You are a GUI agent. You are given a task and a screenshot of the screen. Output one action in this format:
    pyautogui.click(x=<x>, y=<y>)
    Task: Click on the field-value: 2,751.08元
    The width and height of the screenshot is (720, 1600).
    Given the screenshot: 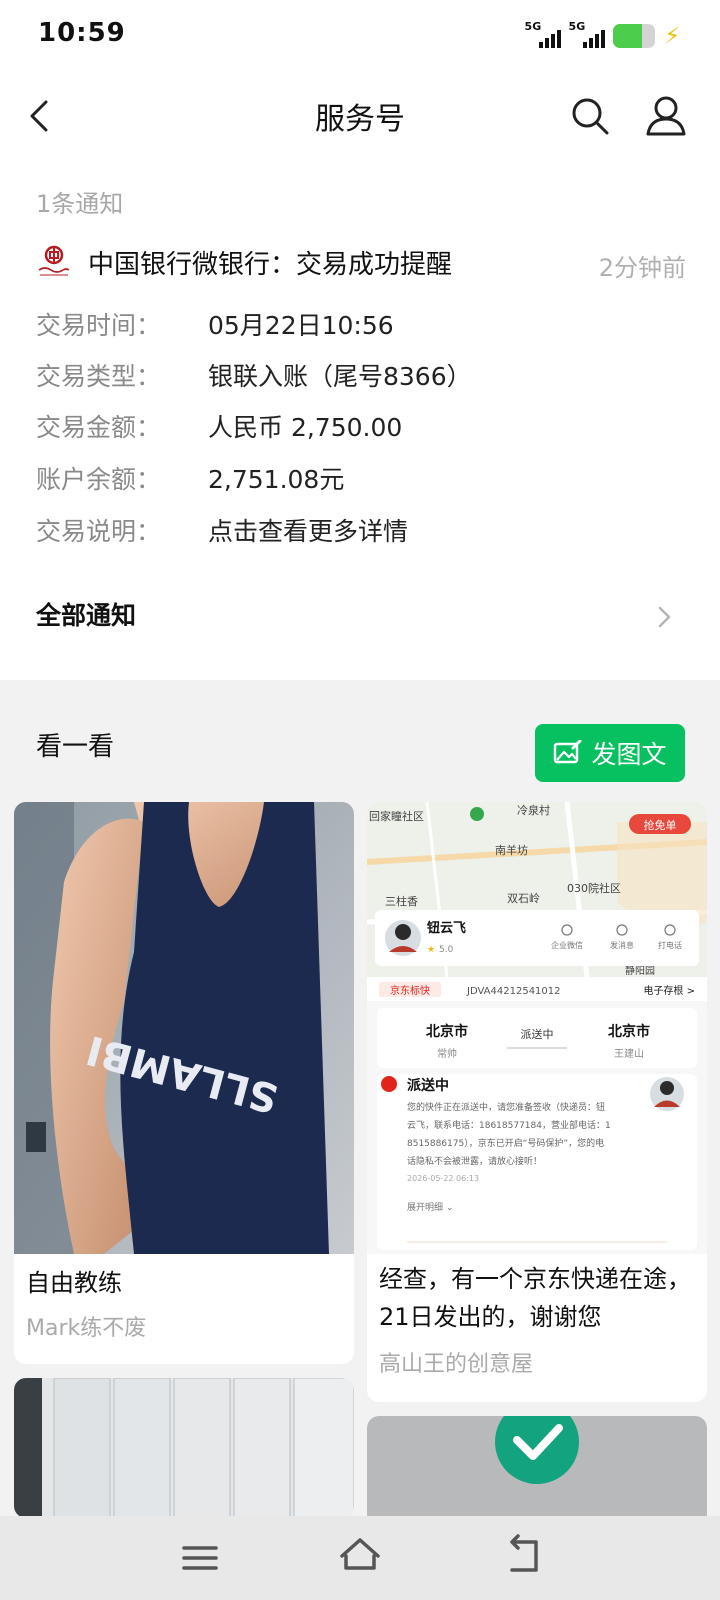 What is the action you would take?
    pyautogui.click(x=276, y=479)
    